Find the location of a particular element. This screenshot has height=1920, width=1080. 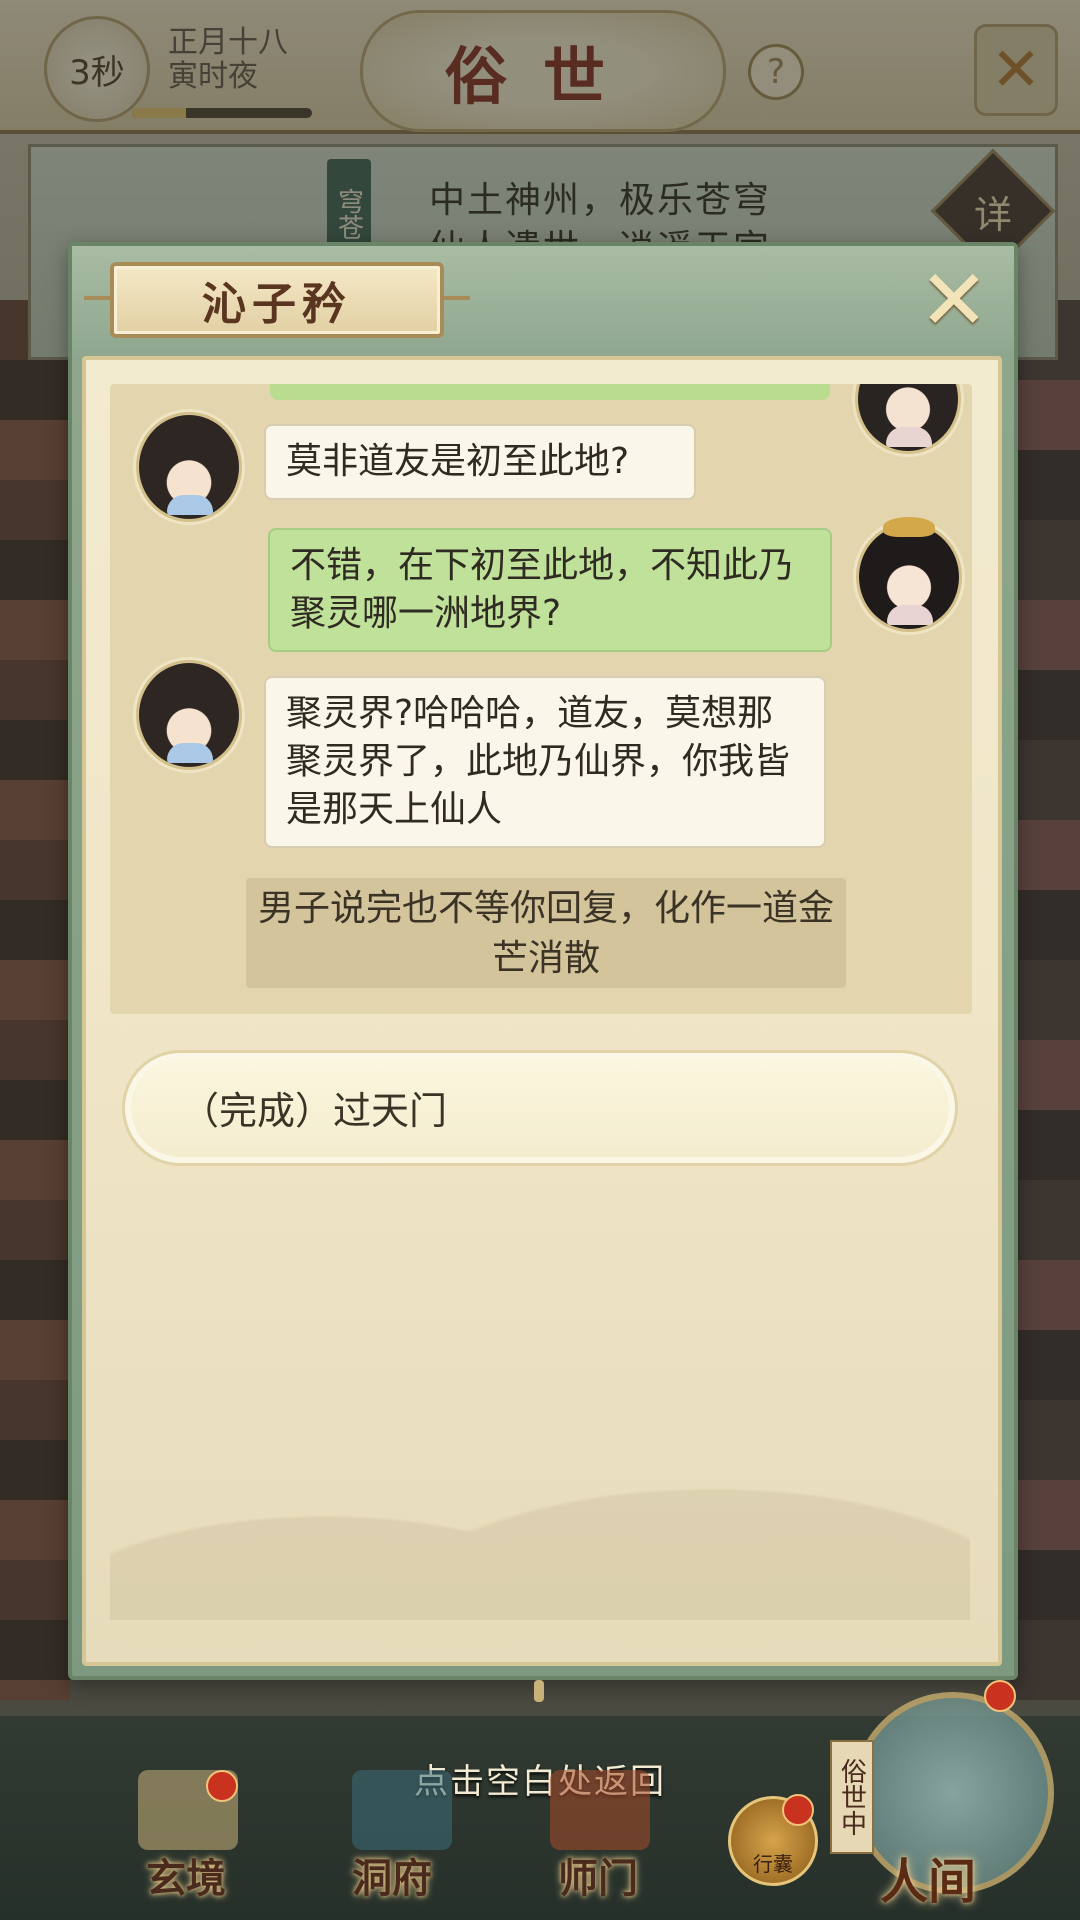

sect-icon is located at coordinates (600, 1810).